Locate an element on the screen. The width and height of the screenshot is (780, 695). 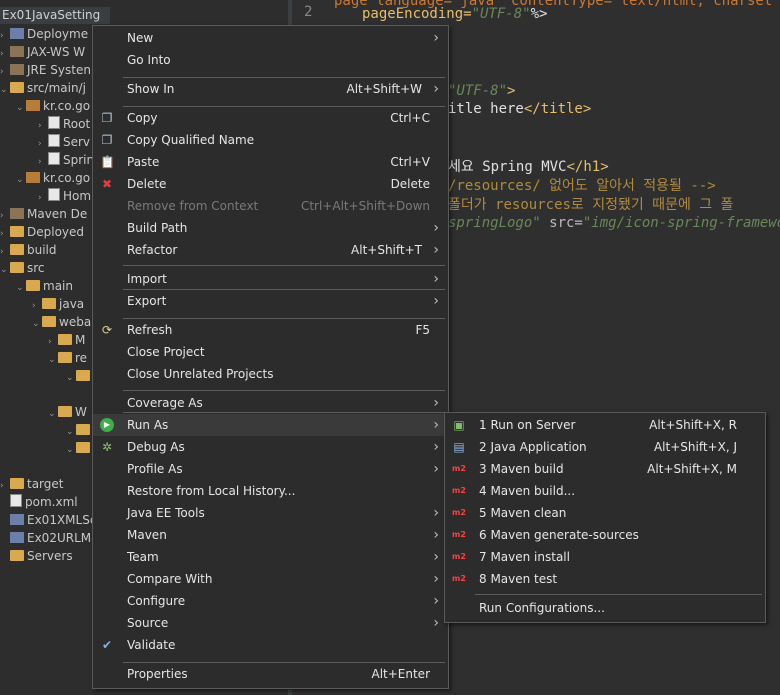
menu-item-coverage-as: Coverage As › is located at coordinates (270, 403).